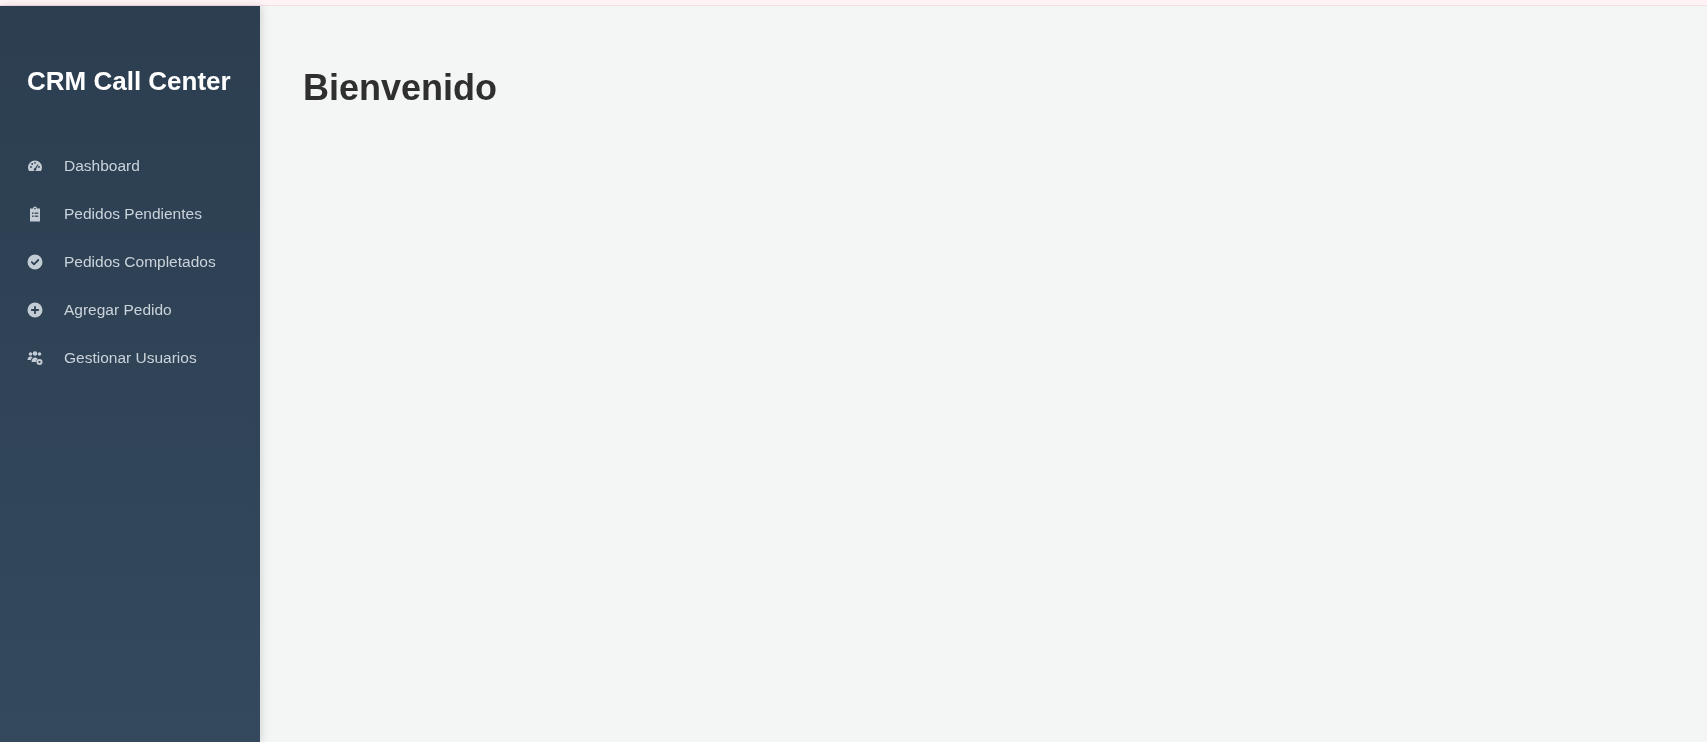 The height and width of the screenshot is (742, 1707). Describe the element at coordinates (130, 166) in the screenshot. I see `nav-item: Dashboard` at that location.